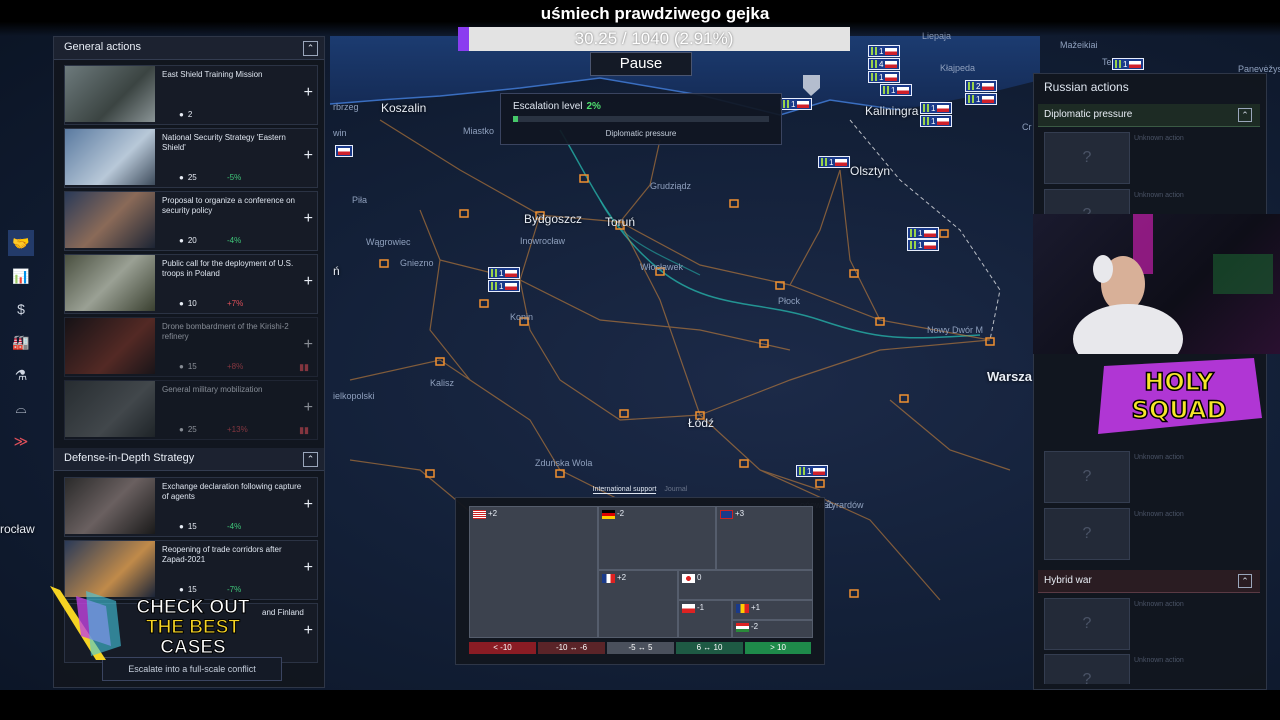  Describe the element at coordinates (1179, 382) in the screenshot. I see `logo-line: HOLY` at that location.